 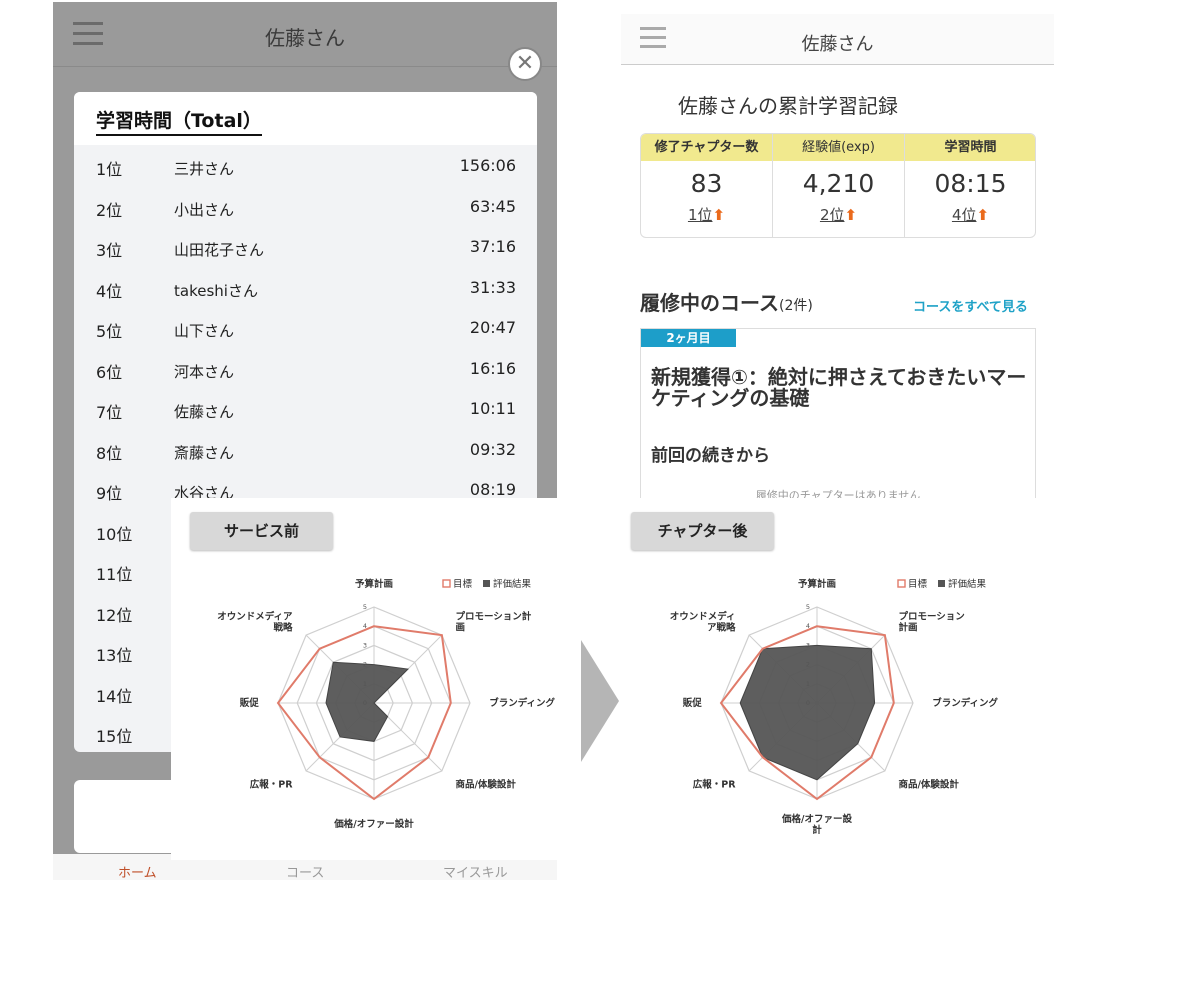 I want to click on user-name: 河本さん, so click(x=204, y=371).